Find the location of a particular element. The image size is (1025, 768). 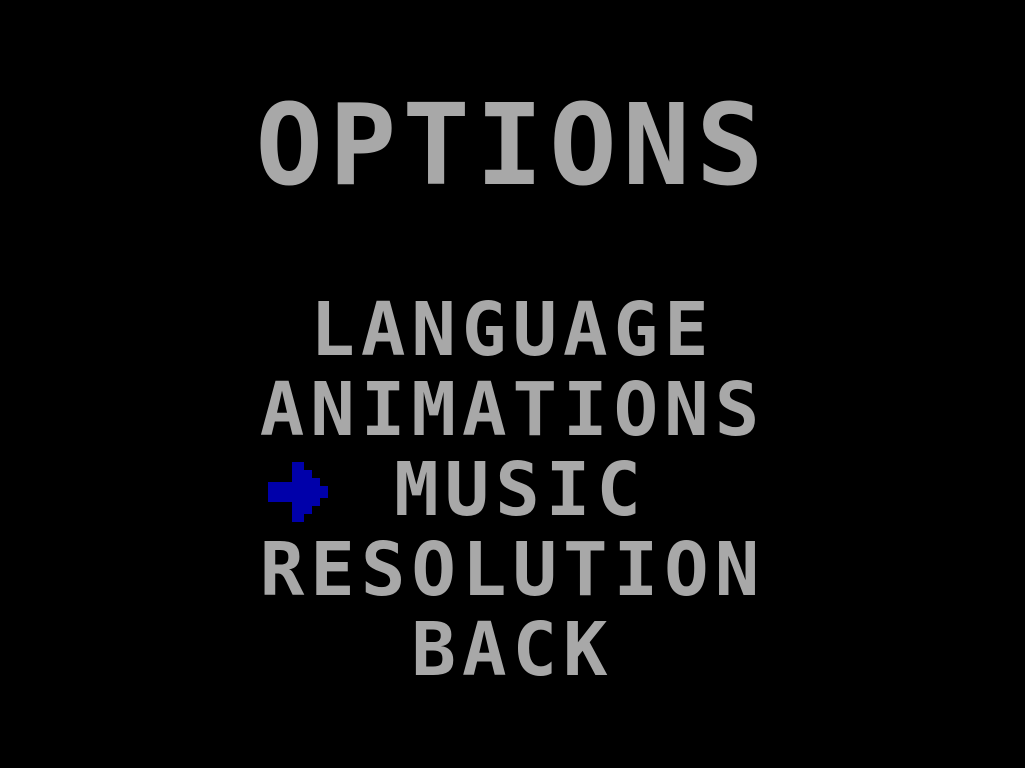

menu-item-label: ANIMATIONS is located at coordinates (512, 410).